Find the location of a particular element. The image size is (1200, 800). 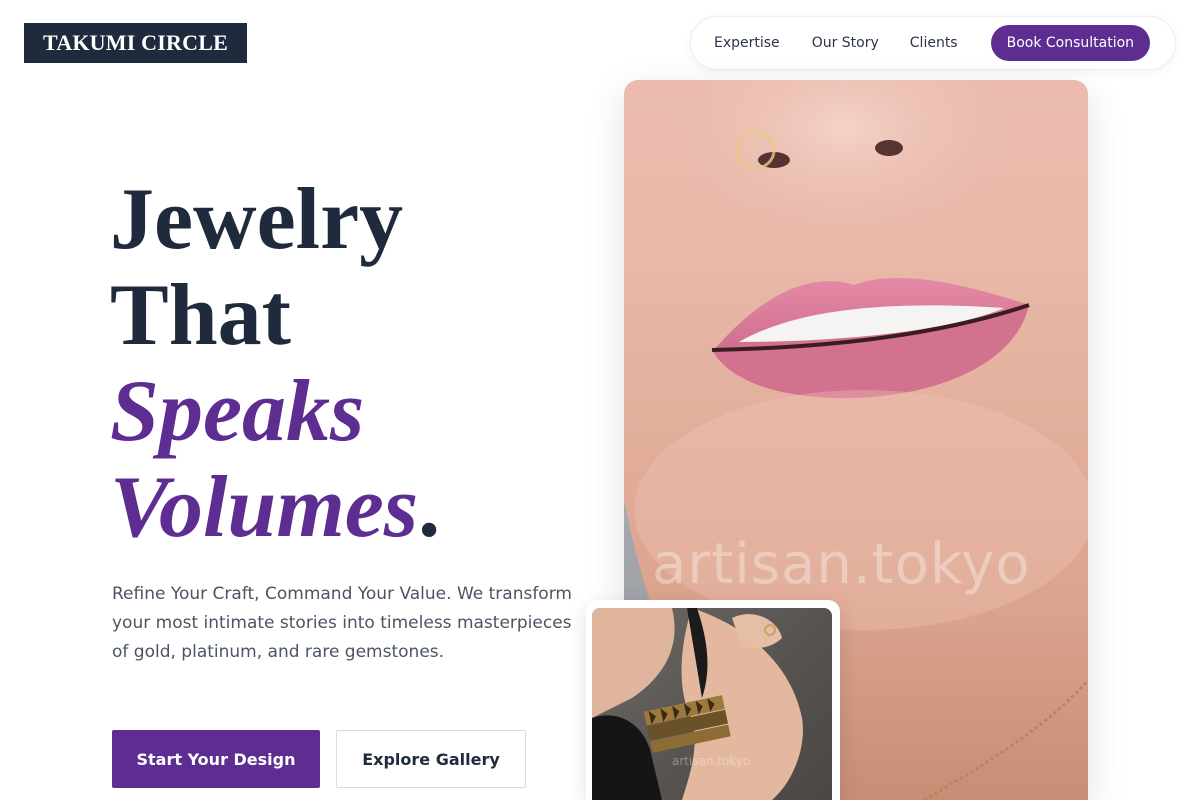

hero-title-volumes: Volumes is located at coordinates (264, 507).